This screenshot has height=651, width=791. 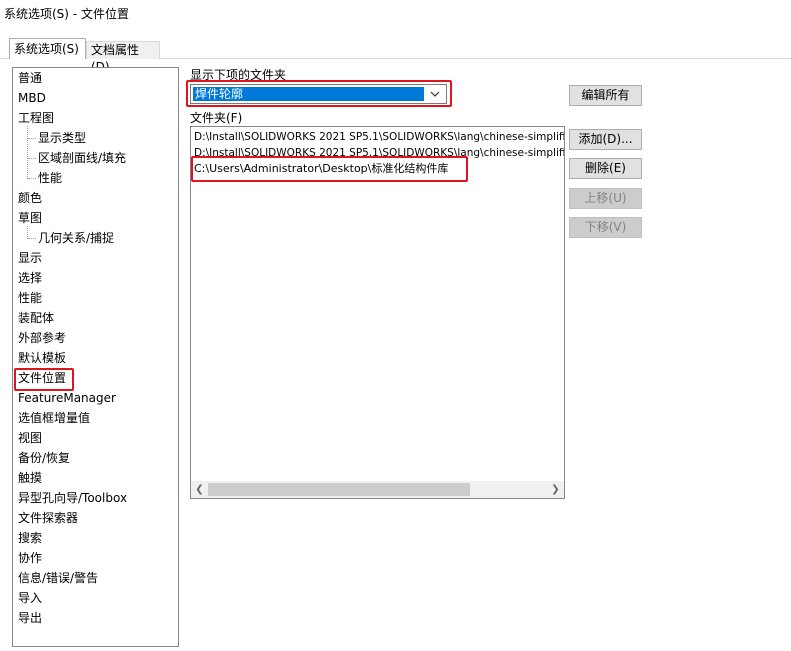 I want to click on tree-item-performance: 性能, so click(x=30, y=298).